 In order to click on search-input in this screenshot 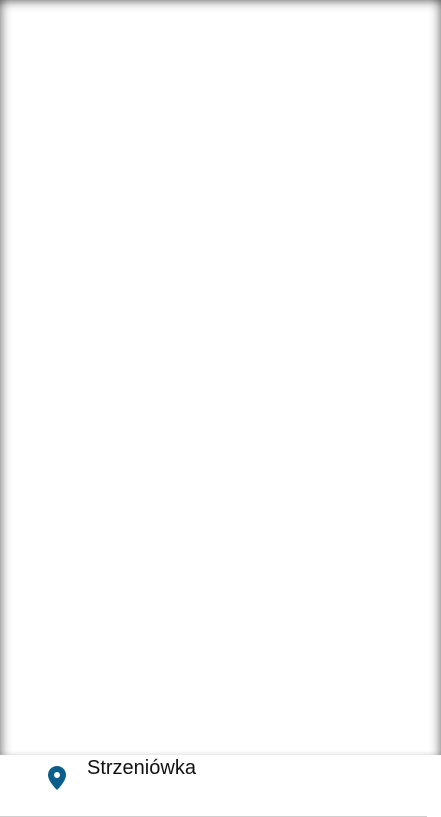, I will do `click(234, 64)`.